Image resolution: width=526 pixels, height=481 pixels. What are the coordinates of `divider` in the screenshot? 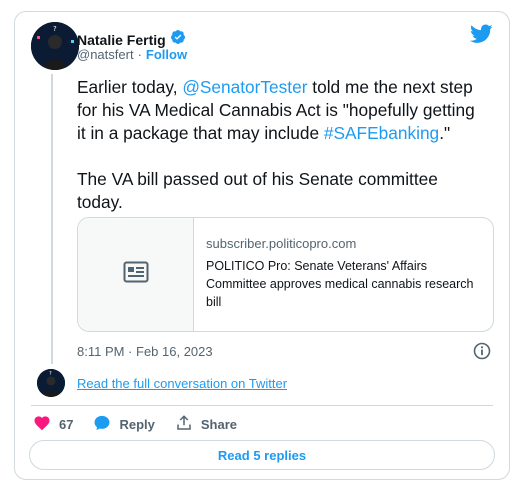 It's located at (262, 405).